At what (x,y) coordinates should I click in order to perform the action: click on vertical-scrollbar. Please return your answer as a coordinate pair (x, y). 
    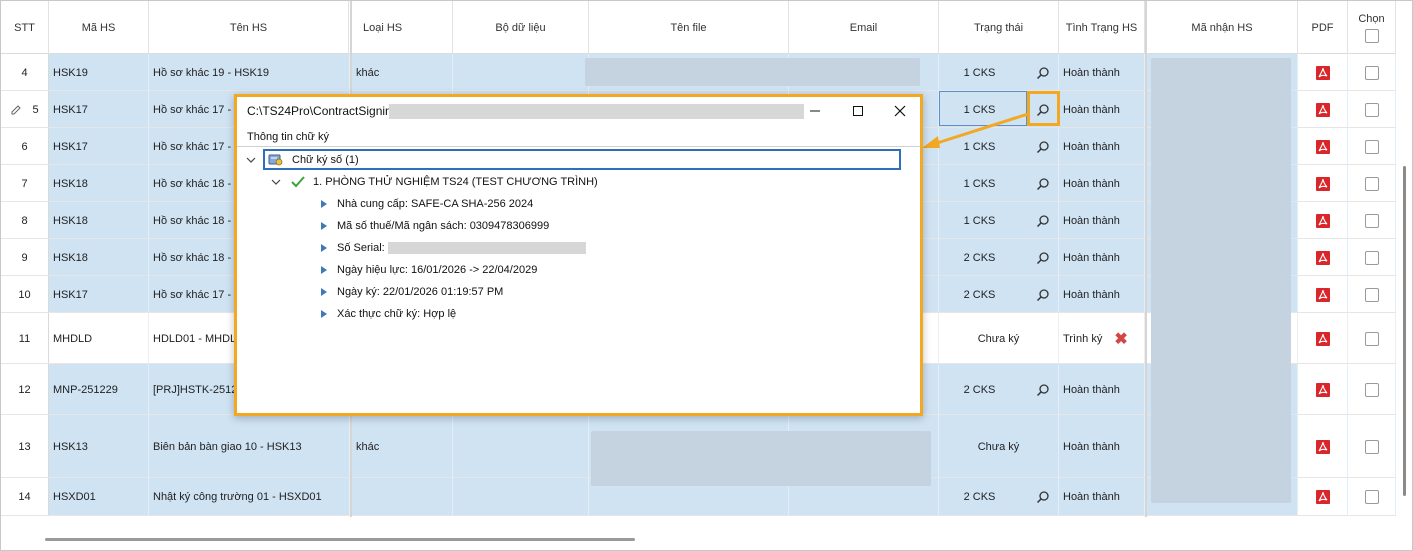
    Looking at the image, I should click on (1404, 266).